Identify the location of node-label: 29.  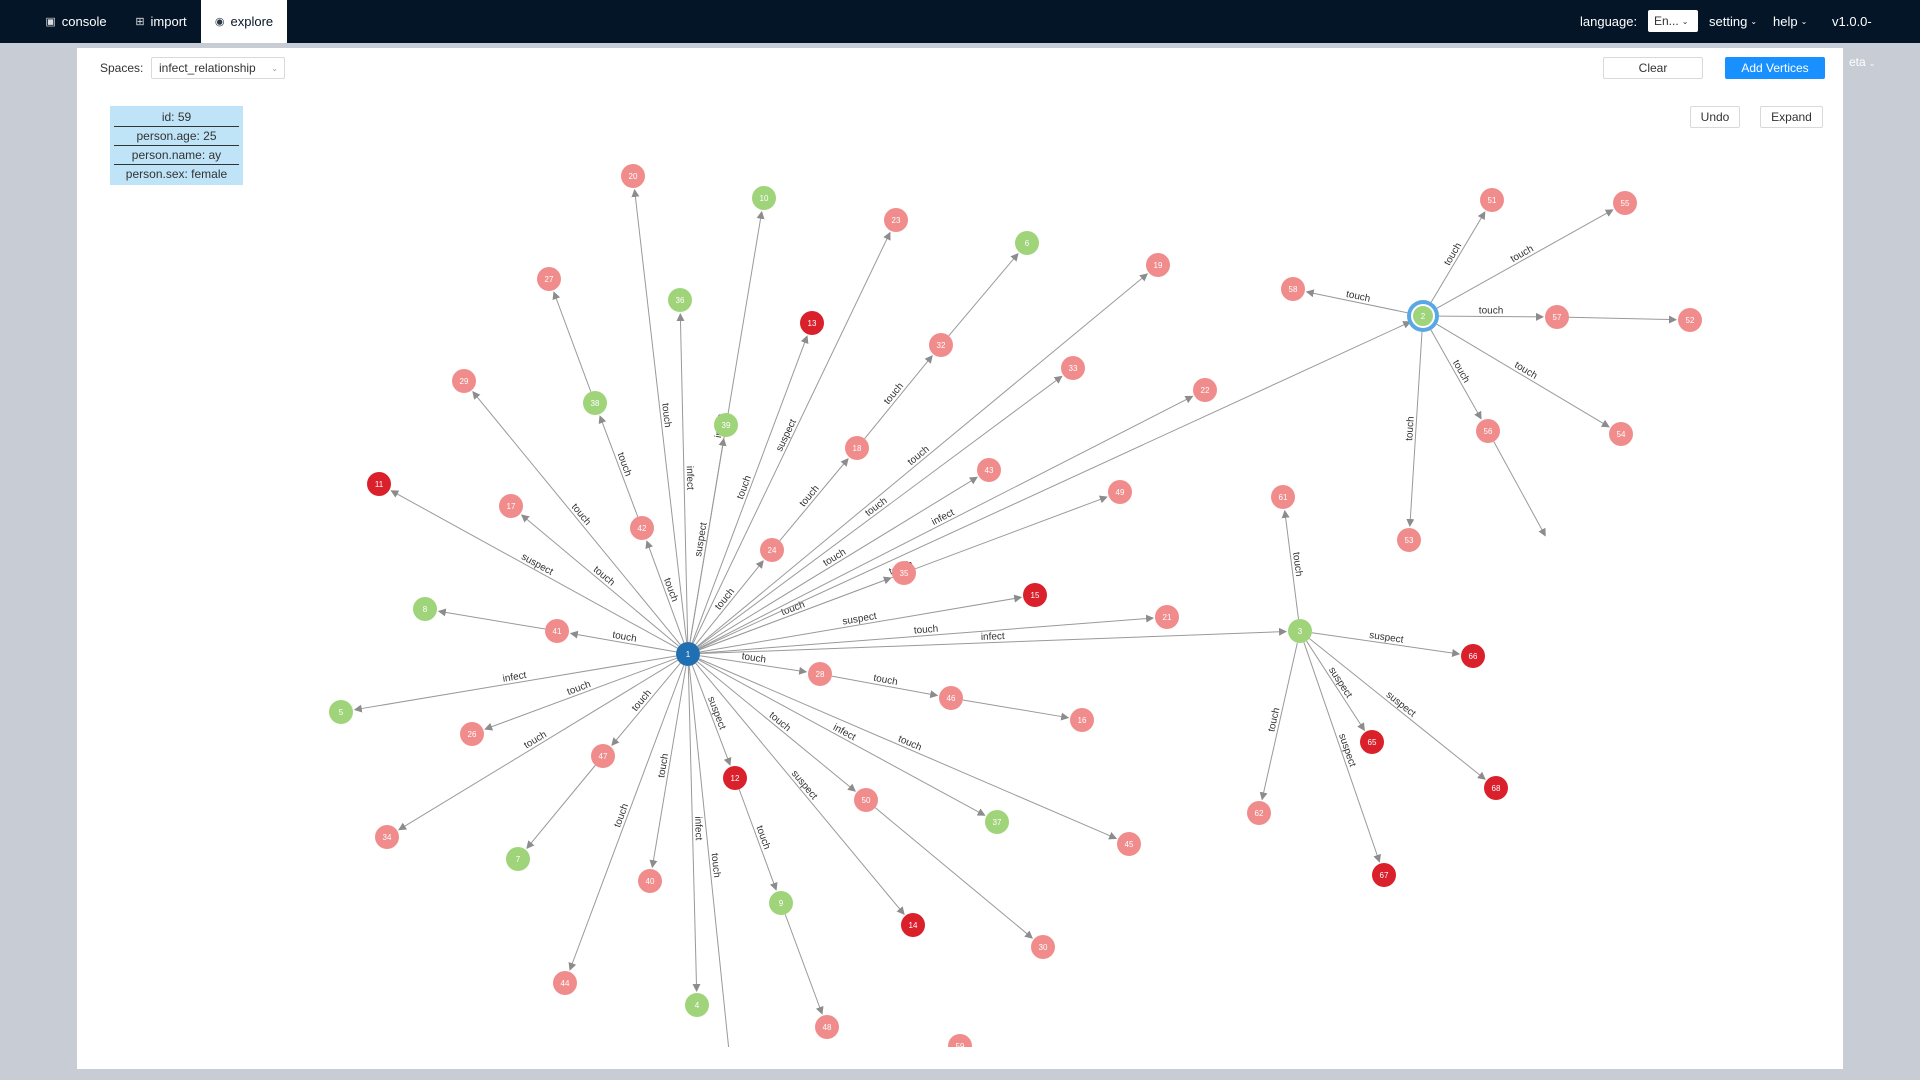
(464, 381).